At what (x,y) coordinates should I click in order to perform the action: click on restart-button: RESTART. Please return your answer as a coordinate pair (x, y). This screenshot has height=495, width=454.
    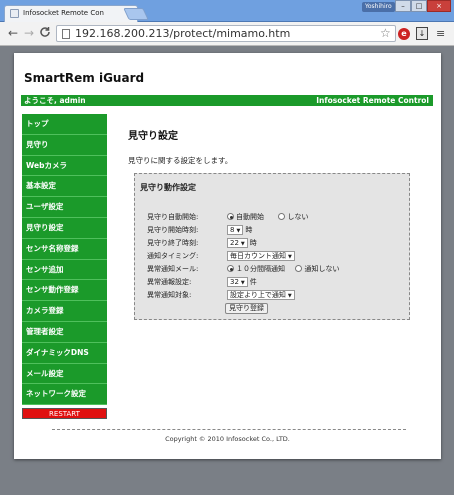
    Looking at the image, I should click on (64, 414).